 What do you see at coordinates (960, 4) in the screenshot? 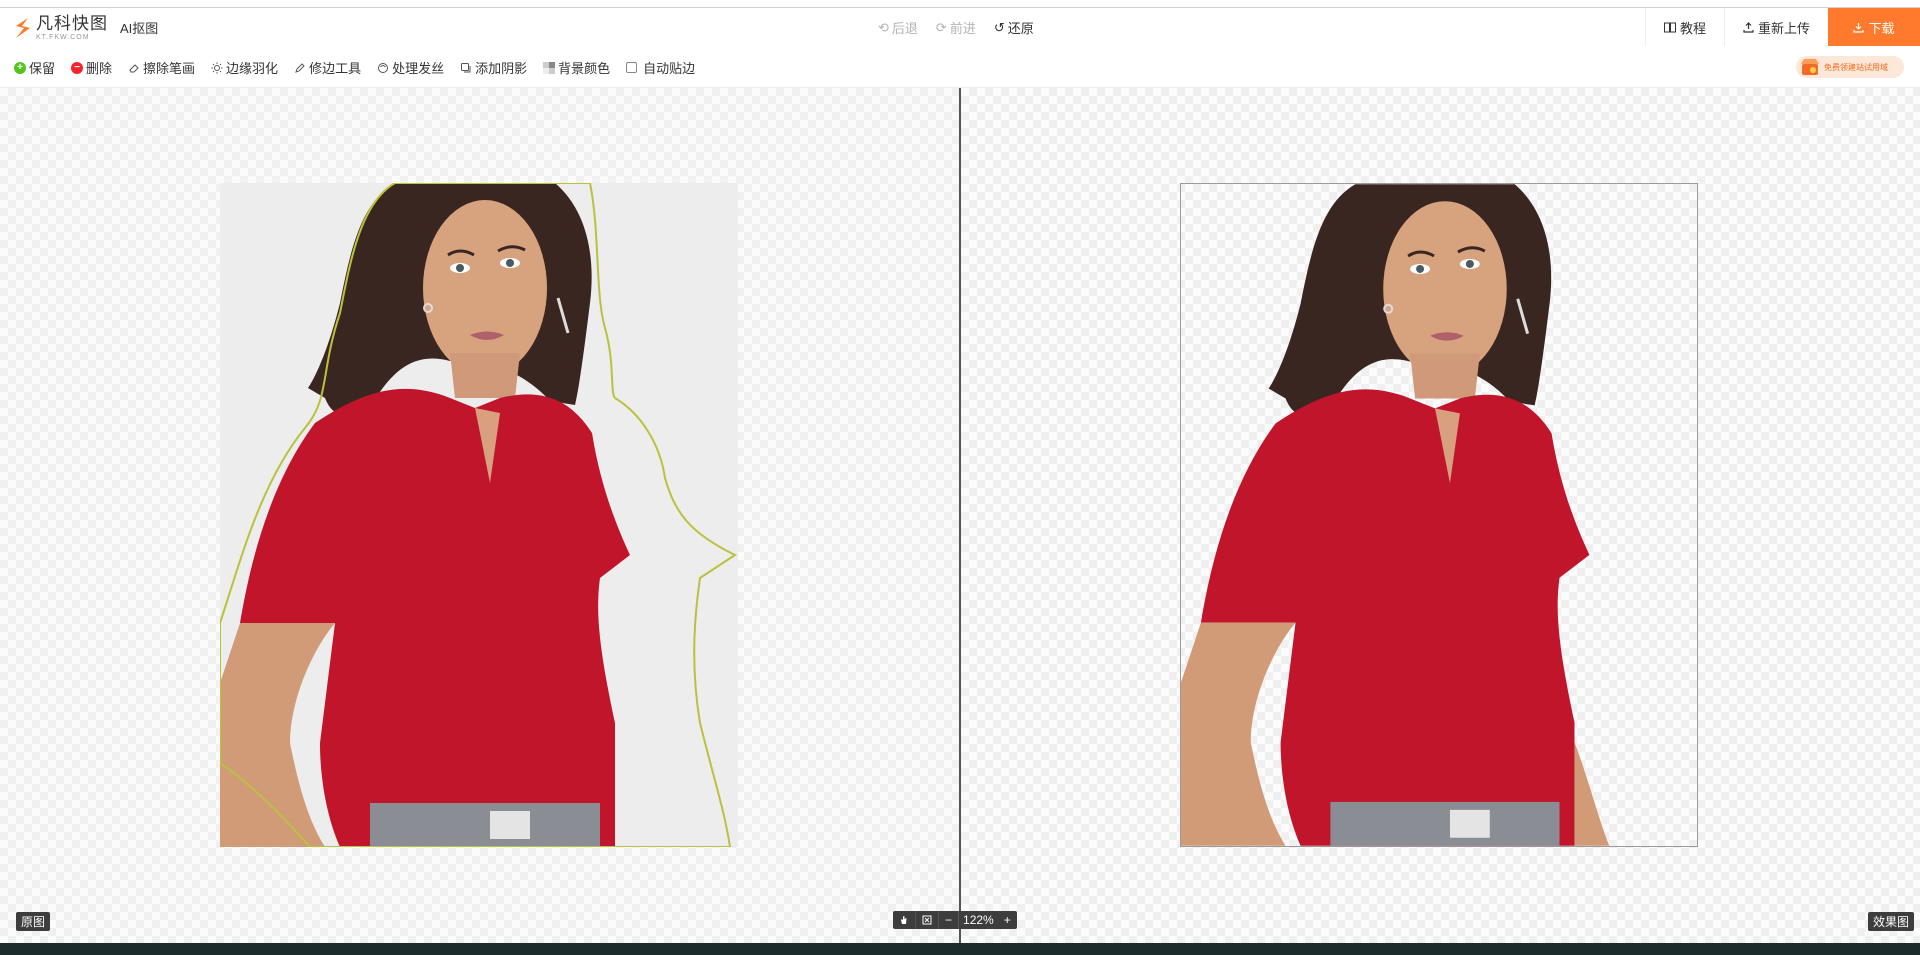
I see `window-top-edge` at bounding box center [960, 4].